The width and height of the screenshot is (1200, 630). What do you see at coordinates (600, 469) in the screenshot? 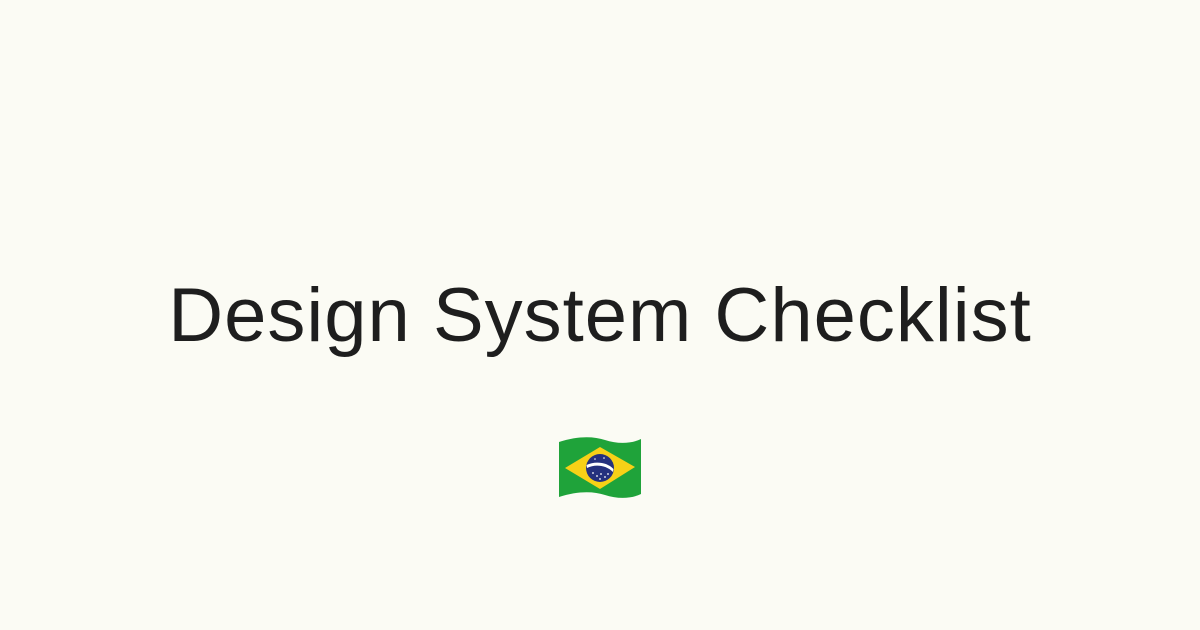
I see `brazil-flag-icon` at bounding box center [600, 469].